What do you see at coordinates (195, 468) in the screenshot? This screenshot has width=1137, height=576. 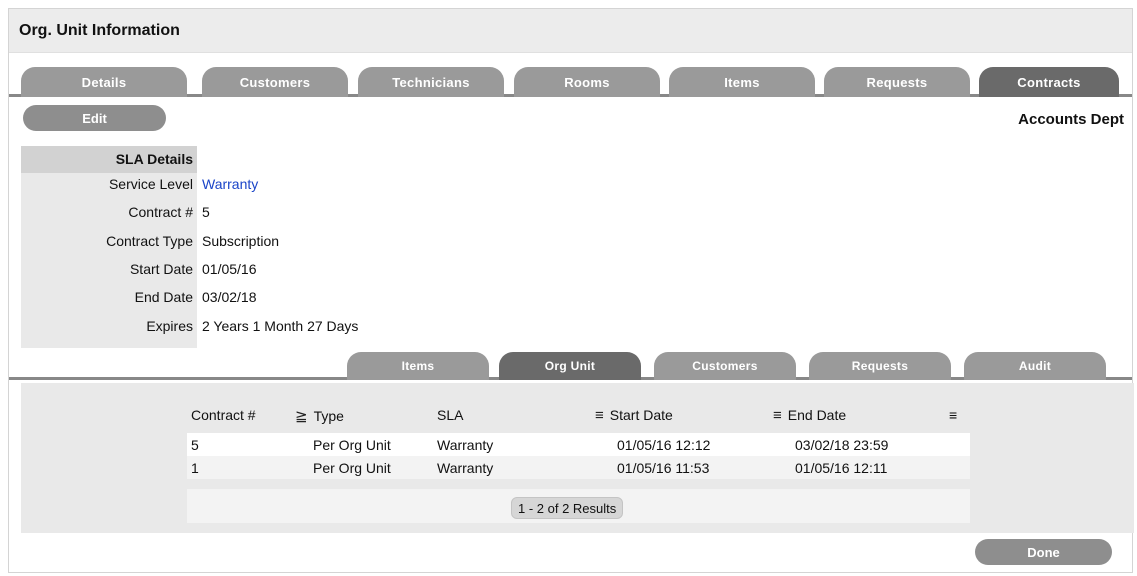 I see `cell-contract: 1` at bounding box center [195, 468].